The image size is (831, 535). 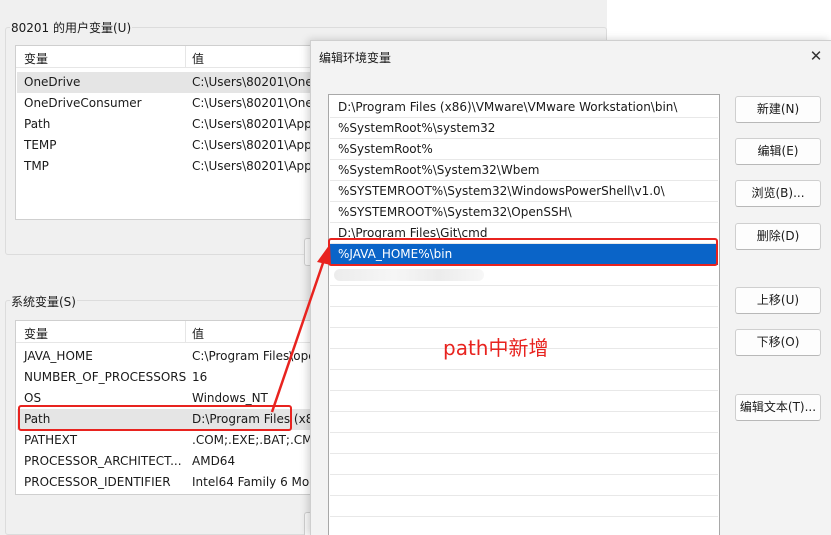 What do you see at coordinates (355, 58) in the screenshot?
I see `dialog-title: 编辑环境变量` at bounding box center [355, 58].